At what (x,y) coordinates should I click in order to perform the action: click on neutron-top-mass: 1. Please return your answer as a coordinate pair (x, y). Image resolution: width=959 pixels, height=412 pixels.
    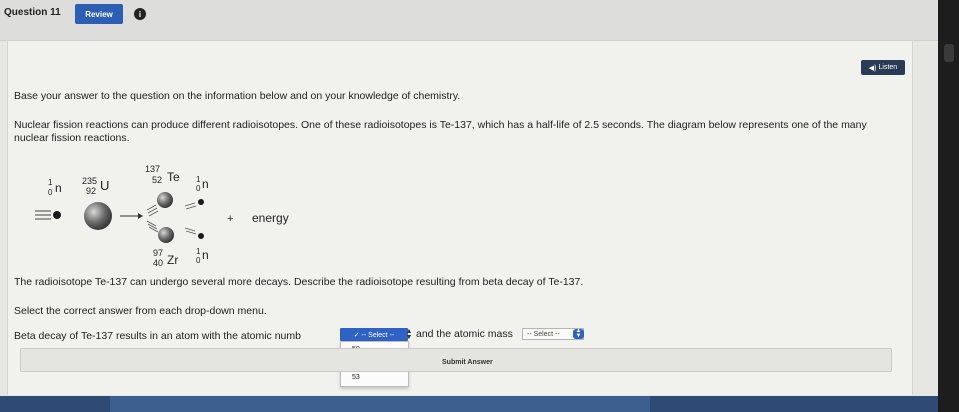
    Looking at the image, I should click on (198, 179).